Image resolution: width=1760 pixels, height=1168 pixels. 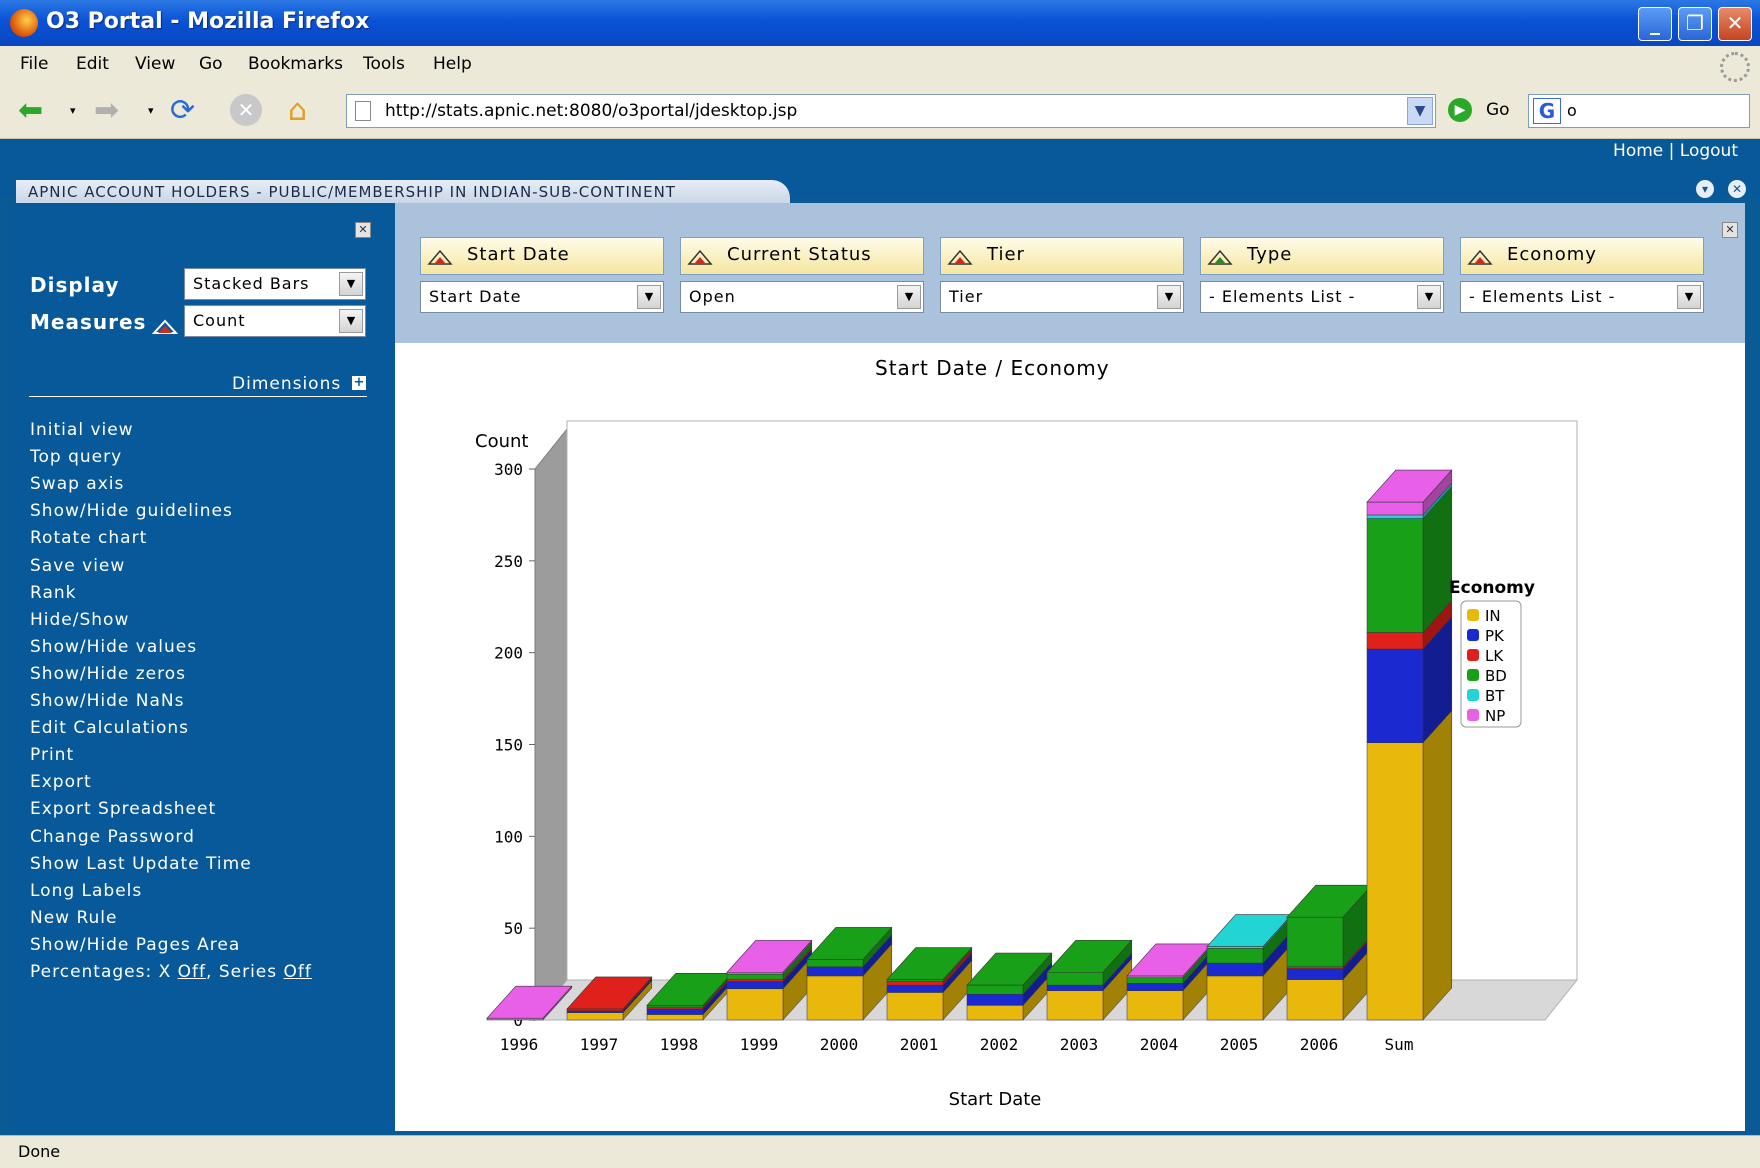 I want to click on menu-action-show-hide-nans: Show/Hide NaNs, so click(x=107, y=701).